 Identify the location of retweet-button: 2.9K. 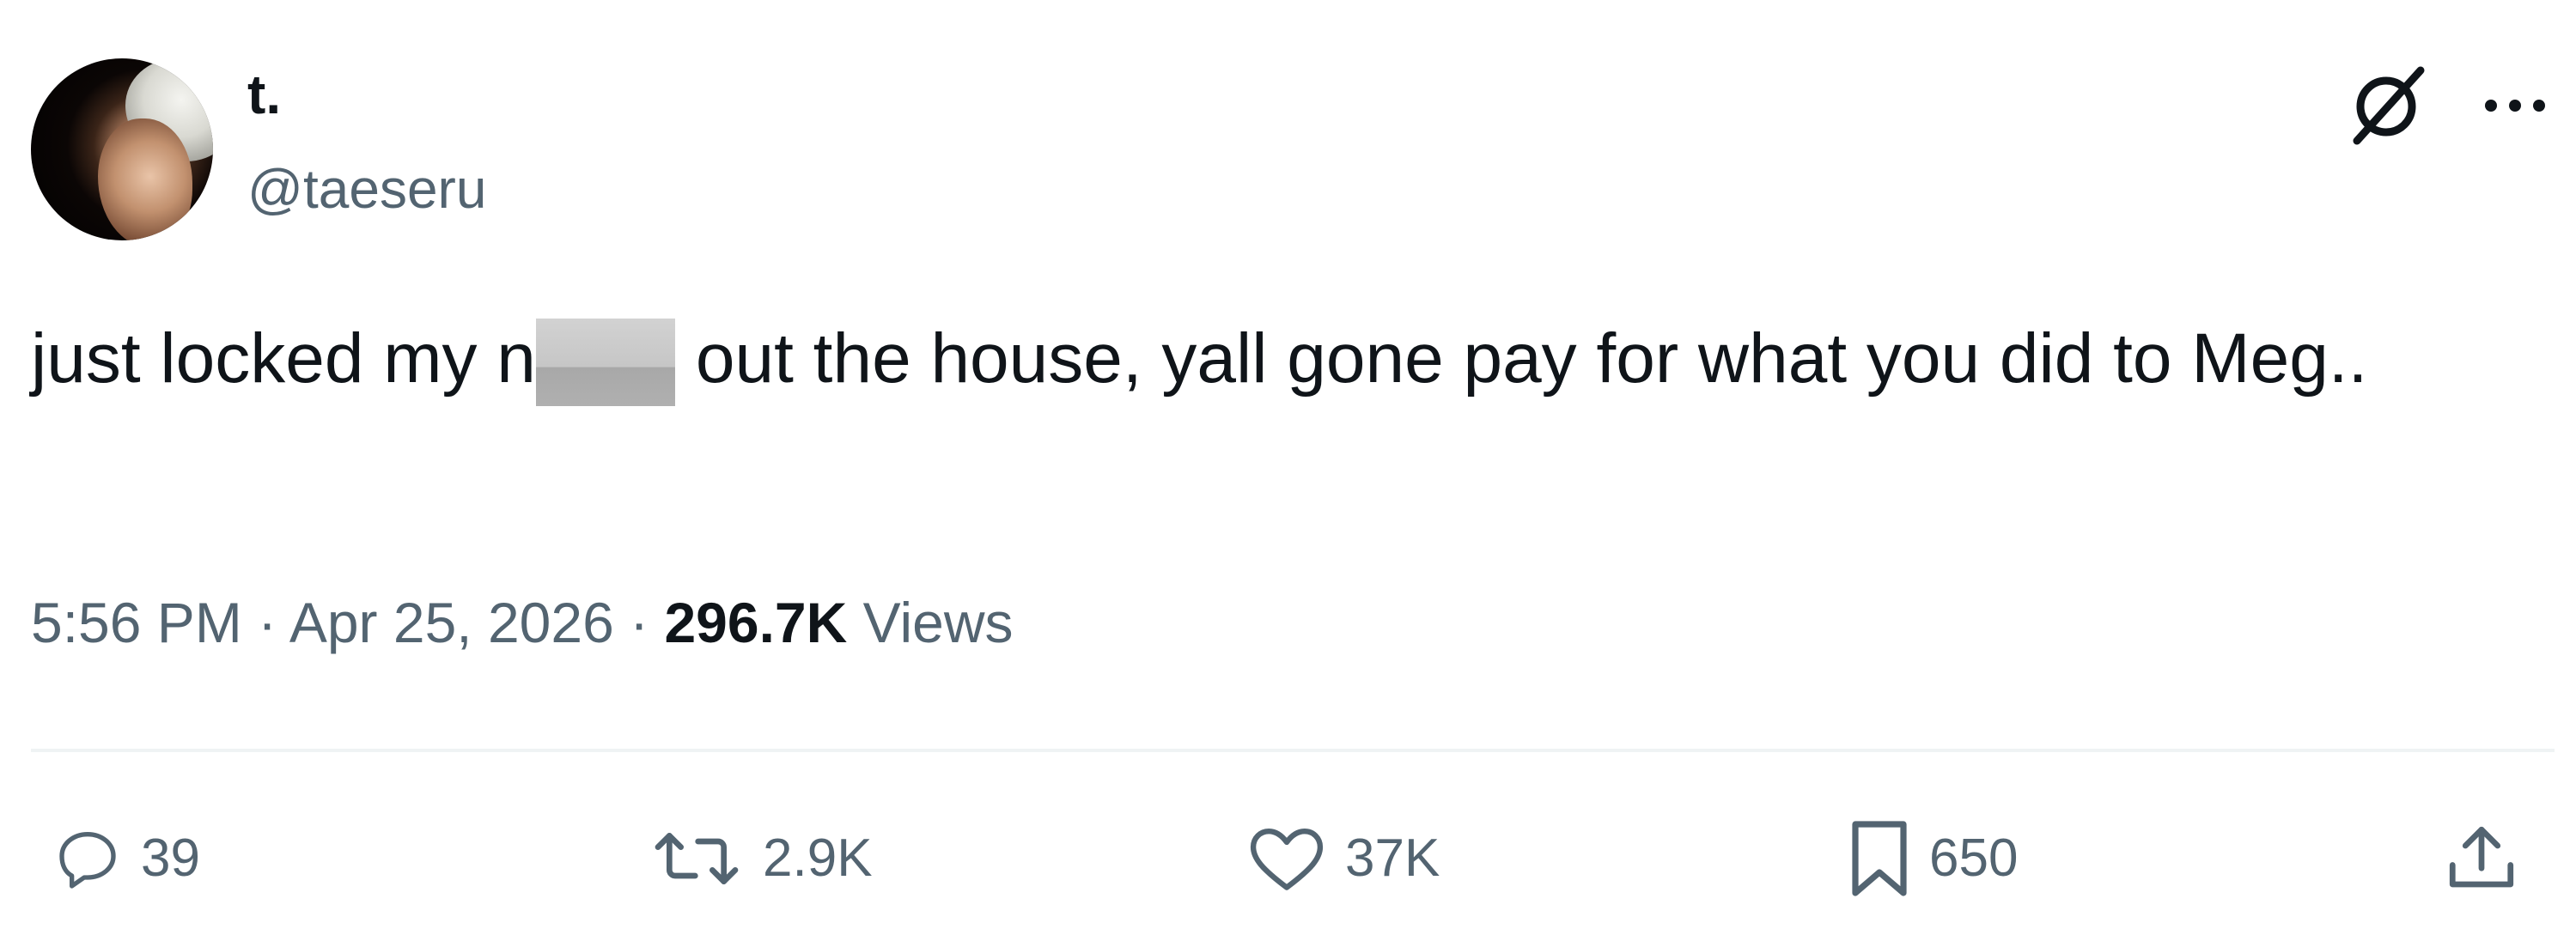
(761, 859).